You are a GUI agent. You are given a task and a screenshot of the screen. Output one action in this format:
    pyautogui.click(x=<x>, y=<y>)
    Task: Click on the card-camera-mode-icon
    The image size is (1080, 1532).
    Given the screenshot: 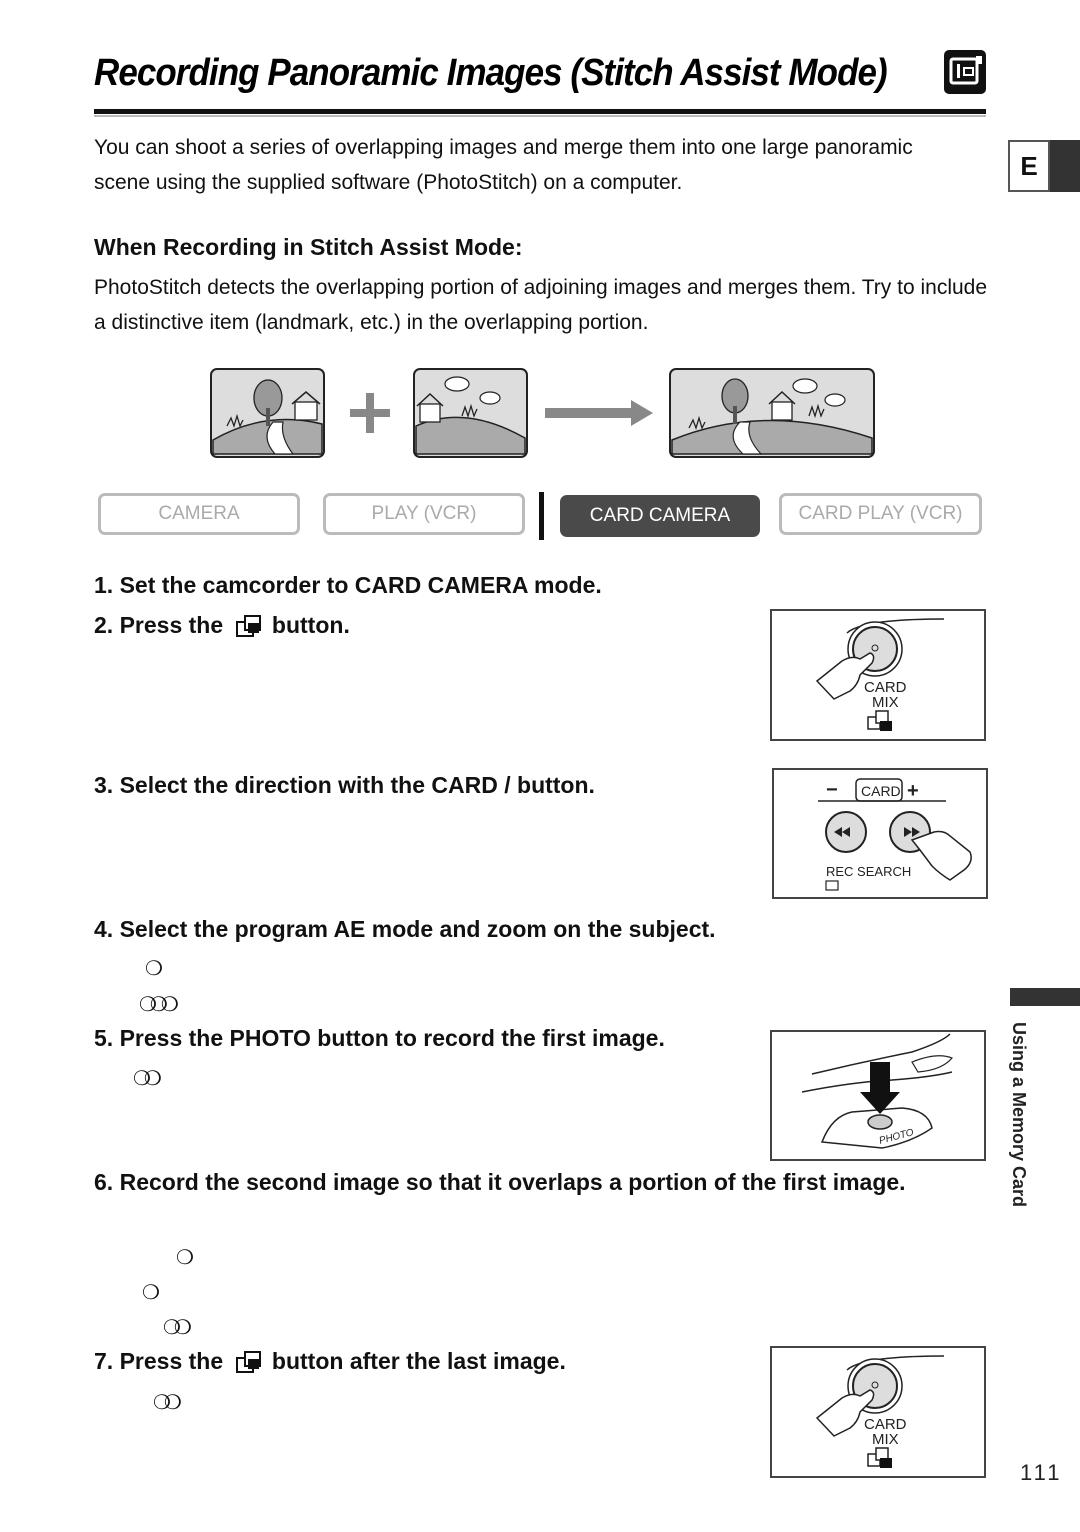 What is the action you would take?
    pyautogui.click(x=965, y=72)
    